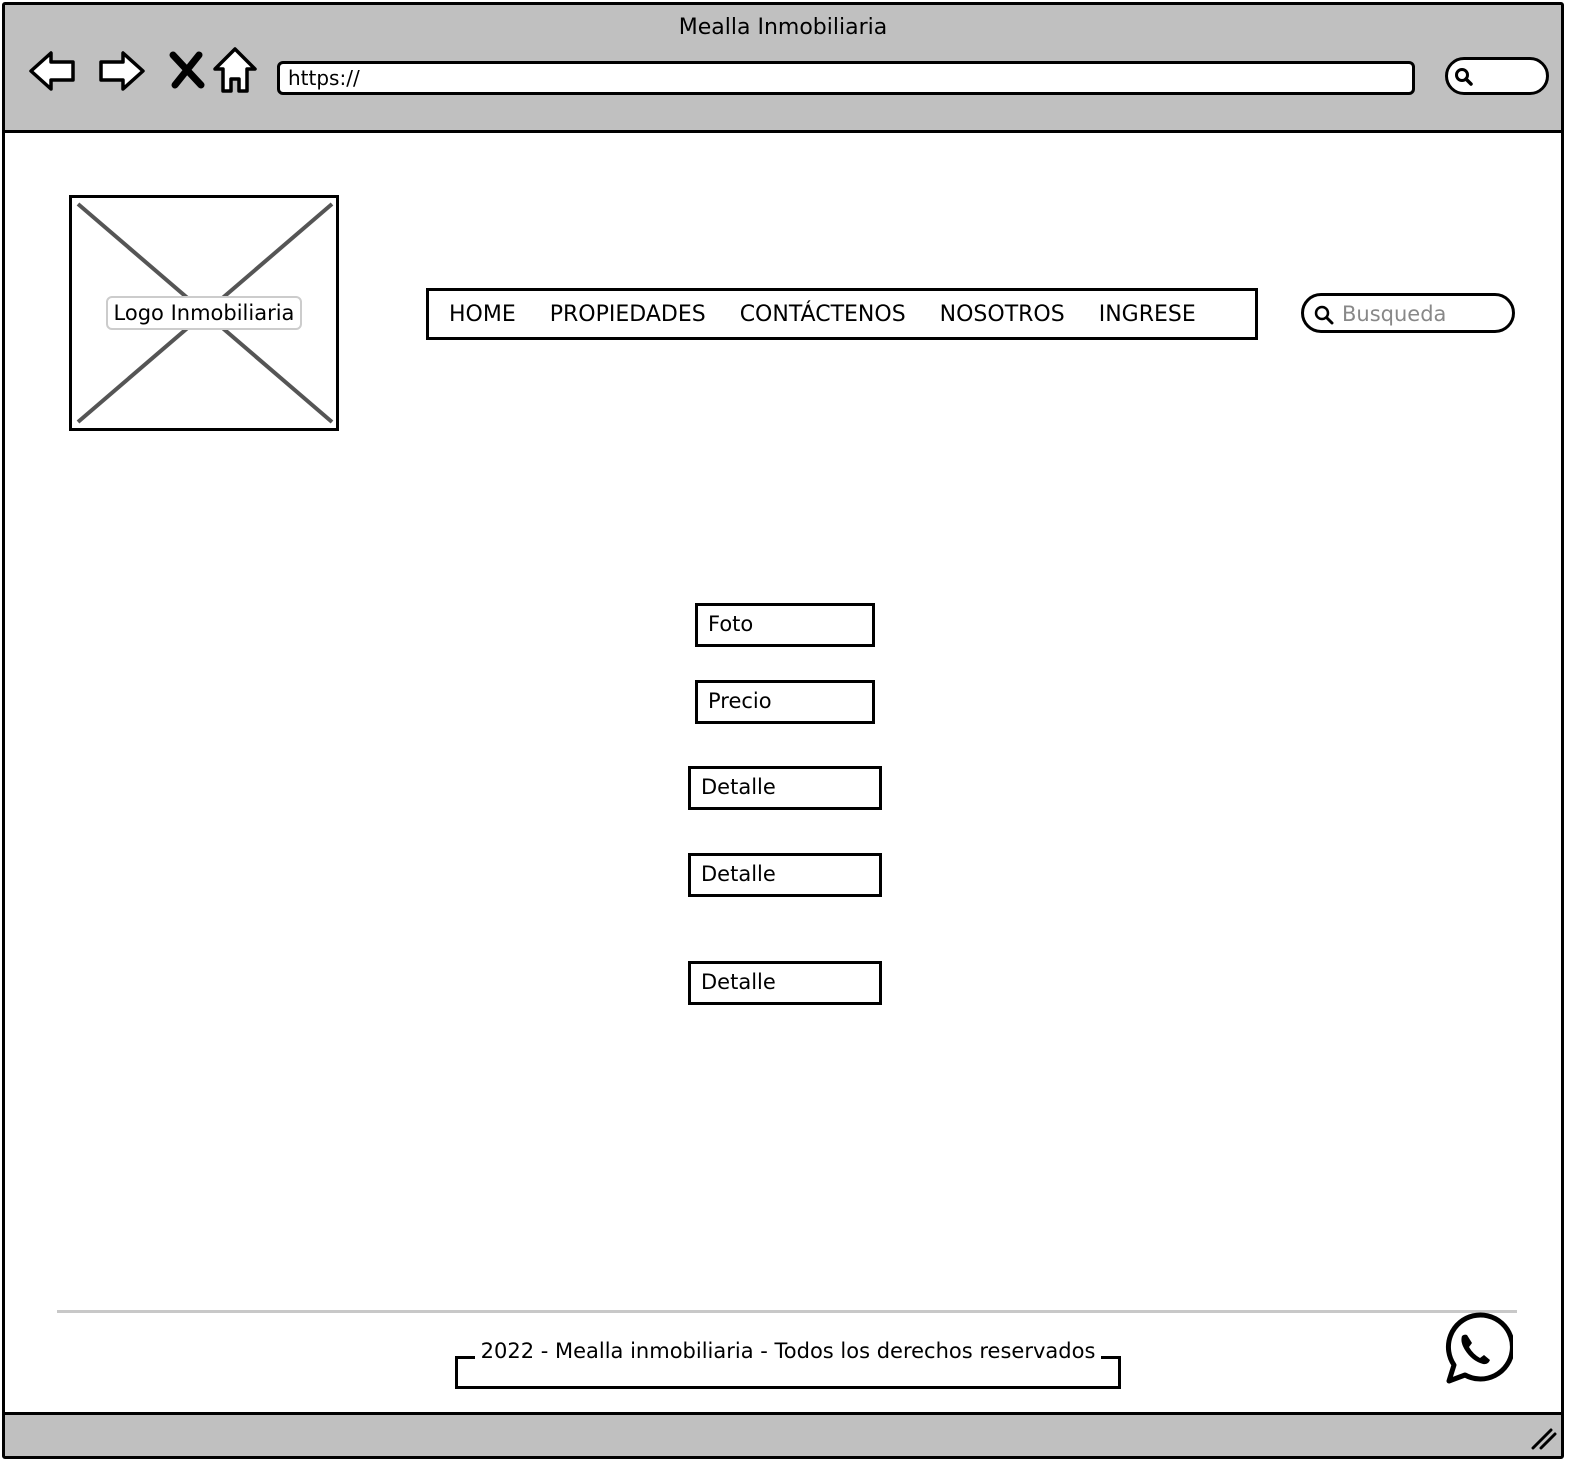 Image resolution: width=1570 pixels, height=1465 pixels. What do you see at coordinates (783, 1434) in the screenshot?
I see `status-bar` at bounding box center [783, 1434].